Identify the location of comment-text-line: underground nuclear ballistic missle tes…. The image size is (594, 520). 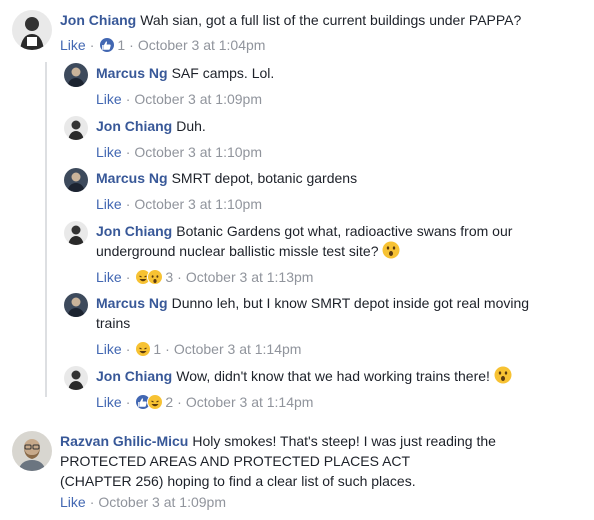
(237, 251).